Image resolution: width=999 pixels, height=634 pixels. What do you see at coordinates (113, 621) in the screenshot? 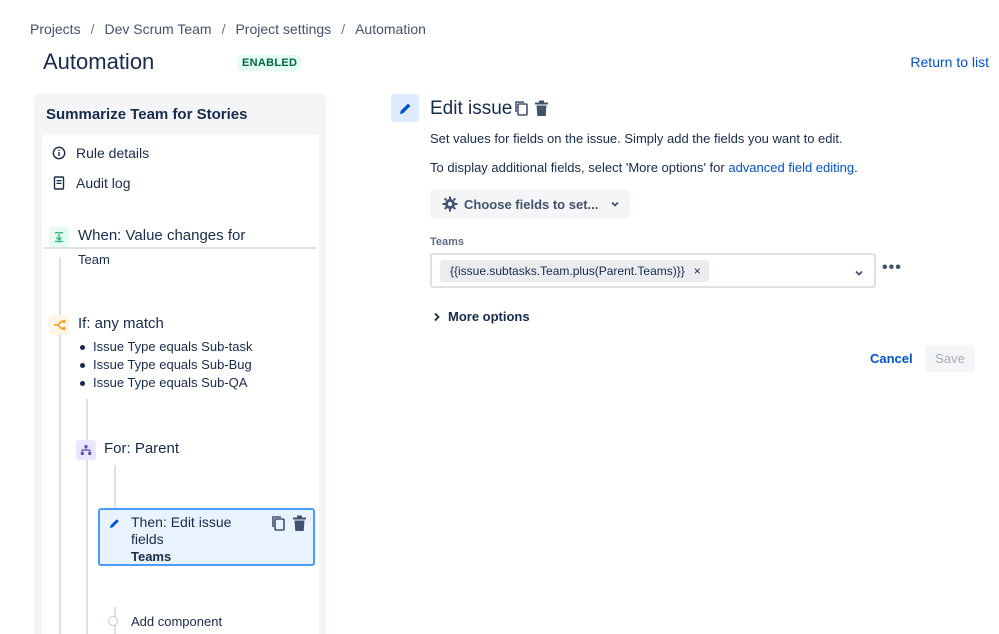
I see `add-component-dot` at bounding box center [113, 621].